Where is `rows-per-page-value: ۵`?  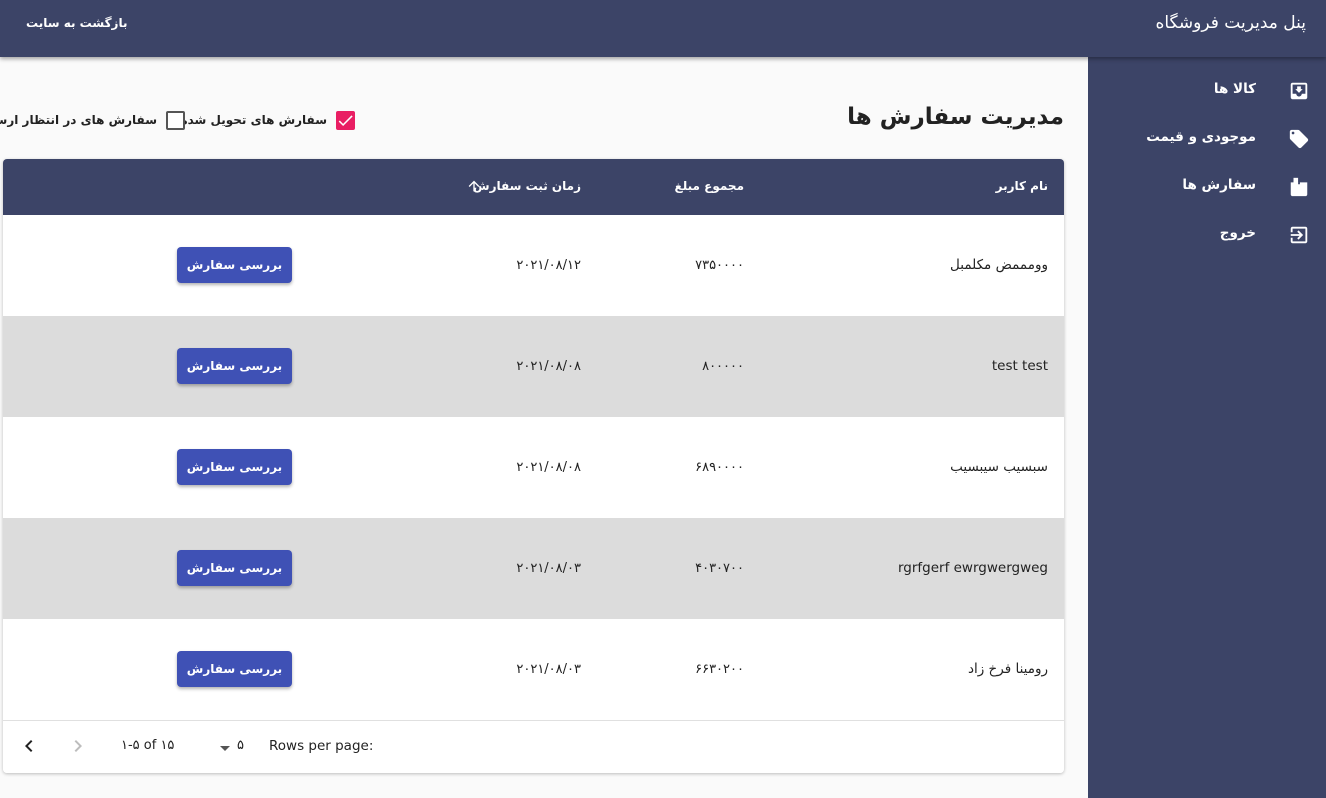 rows-per-page-value: ۵ is located at coordinates (240, 745).